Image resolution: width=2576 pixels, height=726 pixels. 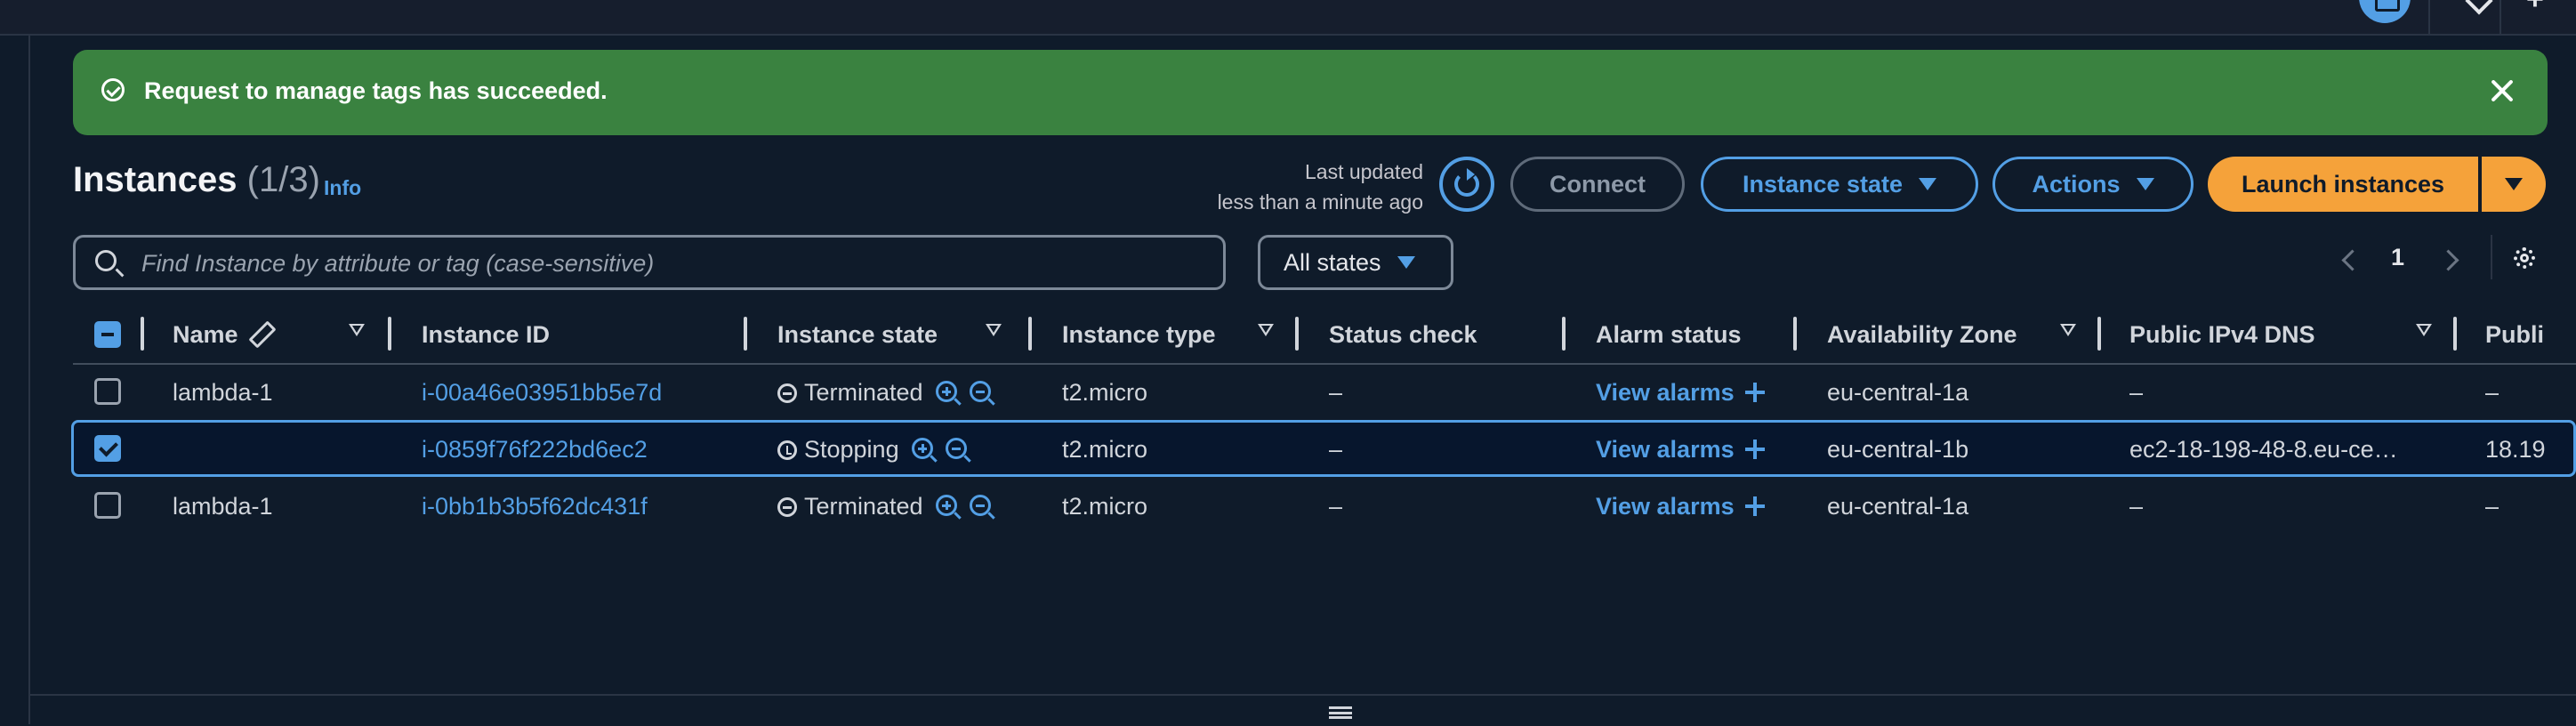 What do you see at coordinates (2397, 257) in the screenshot?
I see `page-number: 1` at bounding box center [2397, 257].